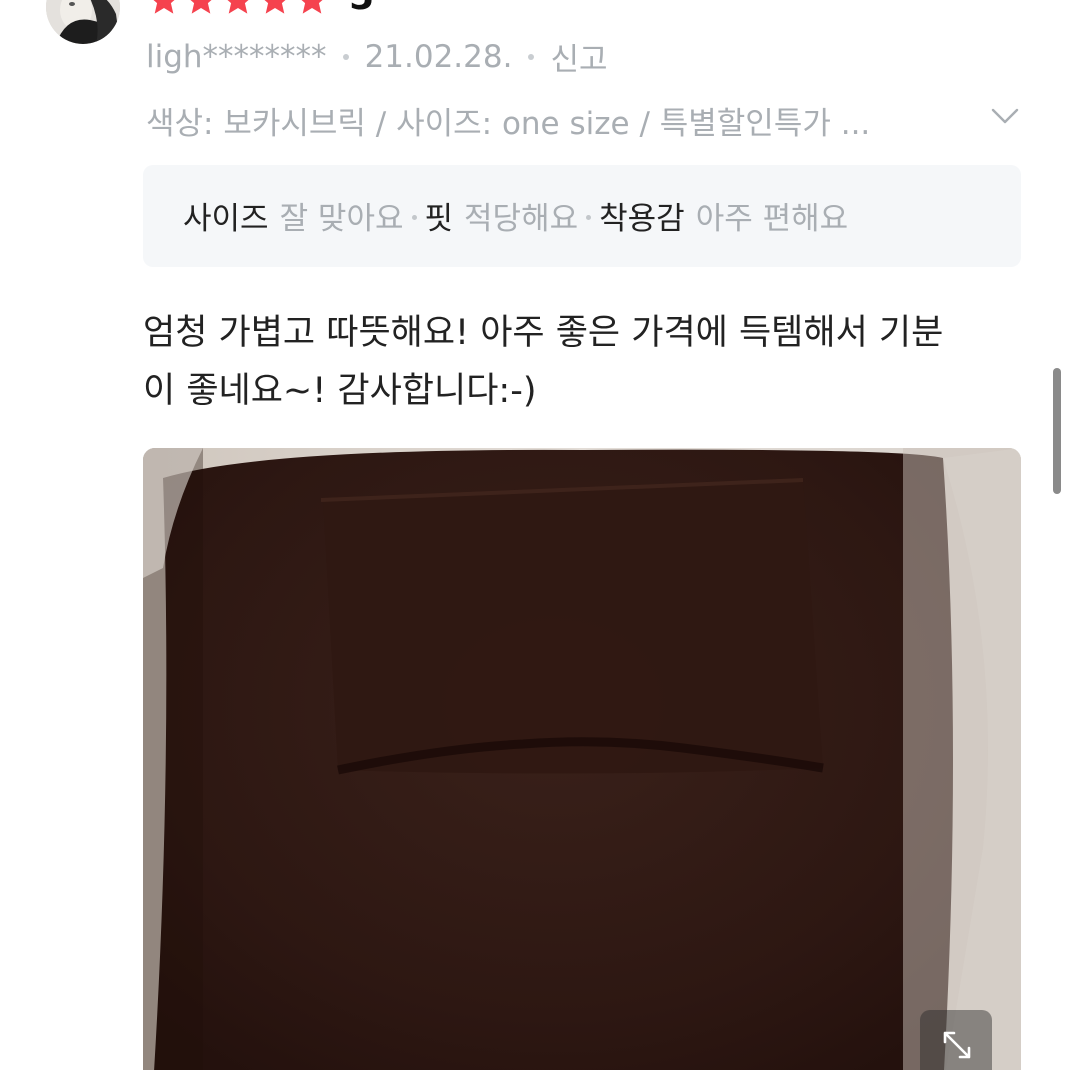 The image size is (1070, 1070). I want to click on scrollbar, so click(1057, 431).